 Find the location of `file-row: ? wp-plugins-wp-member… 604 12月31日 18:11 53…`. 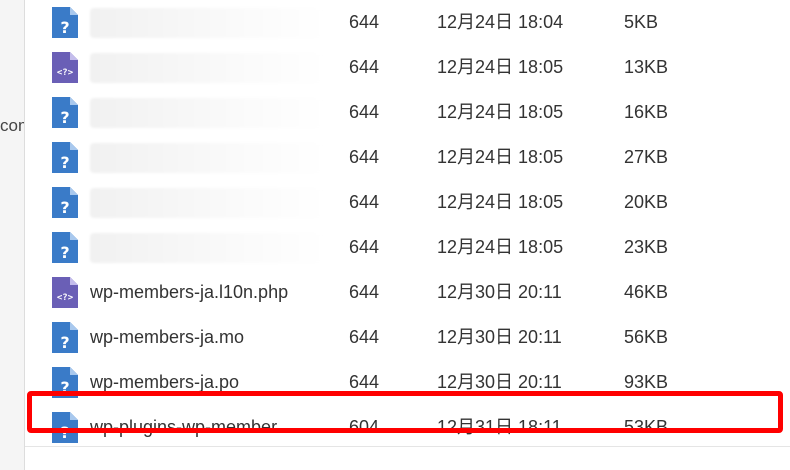

file-row: ? wp-plugins-wp-member… 604 12月31日 18:11 53… is located at coordinates (407, 427).